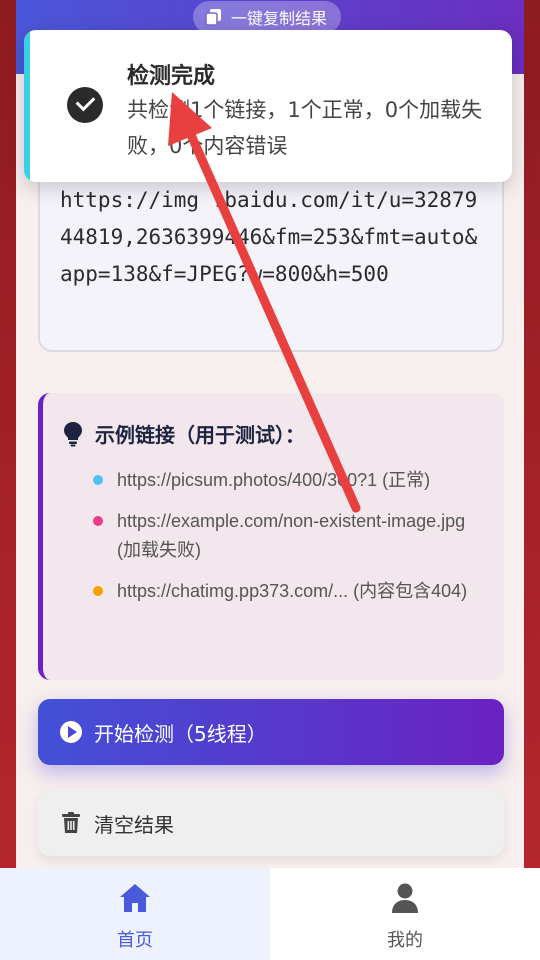 This screenshot has height=960, width=540. What do you see at coordinates (532, 434) in the screenshot?
I see `background-frame-right` at bounding box center [532, 434].